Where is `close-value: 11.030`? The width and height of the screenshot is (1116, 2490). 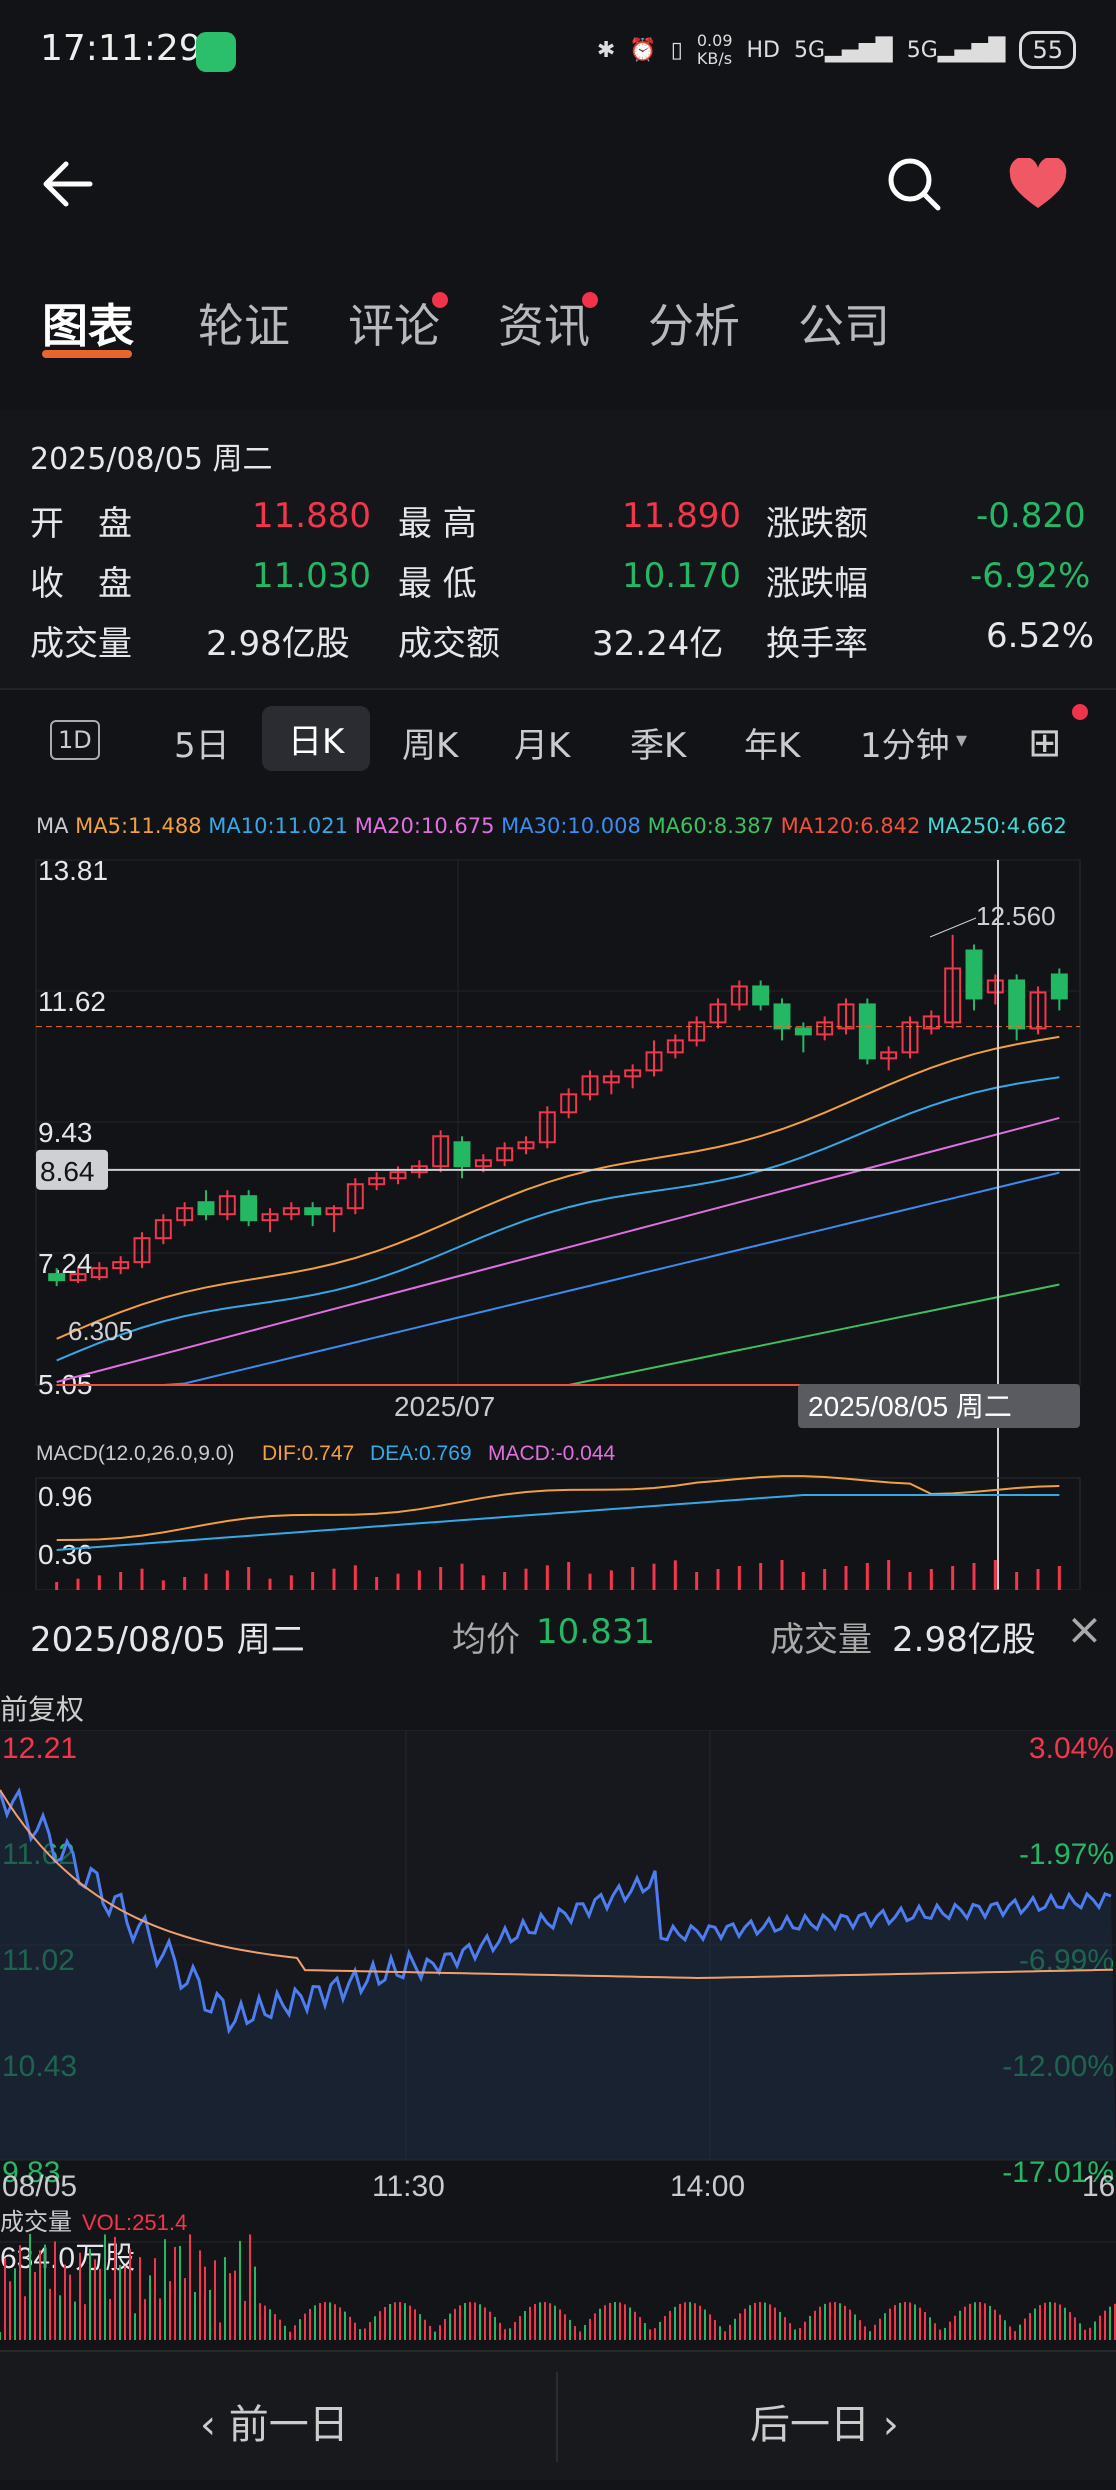
close-value: 11.030 is located at coordinates (311, 576).